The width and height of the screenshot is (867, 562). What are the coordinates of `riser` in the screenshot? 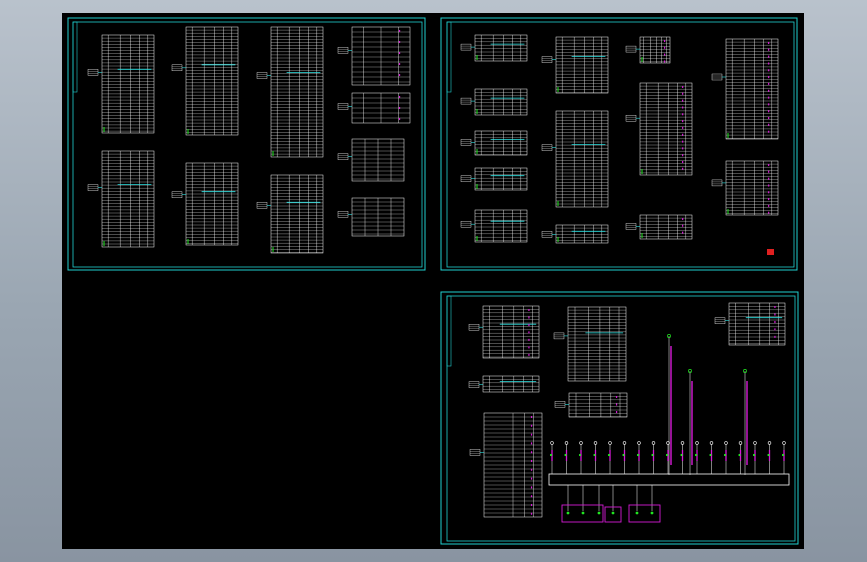 It's located at (745, 422).